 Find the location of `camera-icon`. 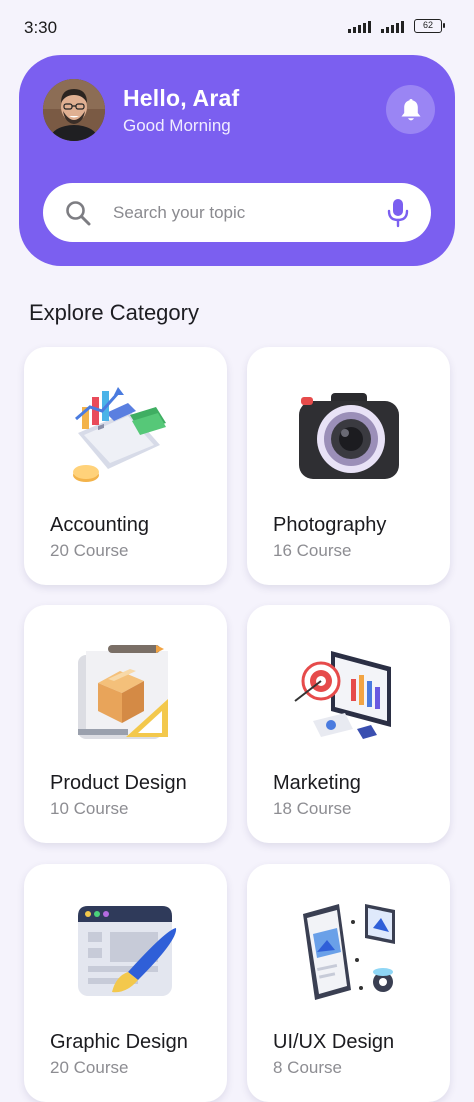

camera-icon is located at coordinates (349, 436).